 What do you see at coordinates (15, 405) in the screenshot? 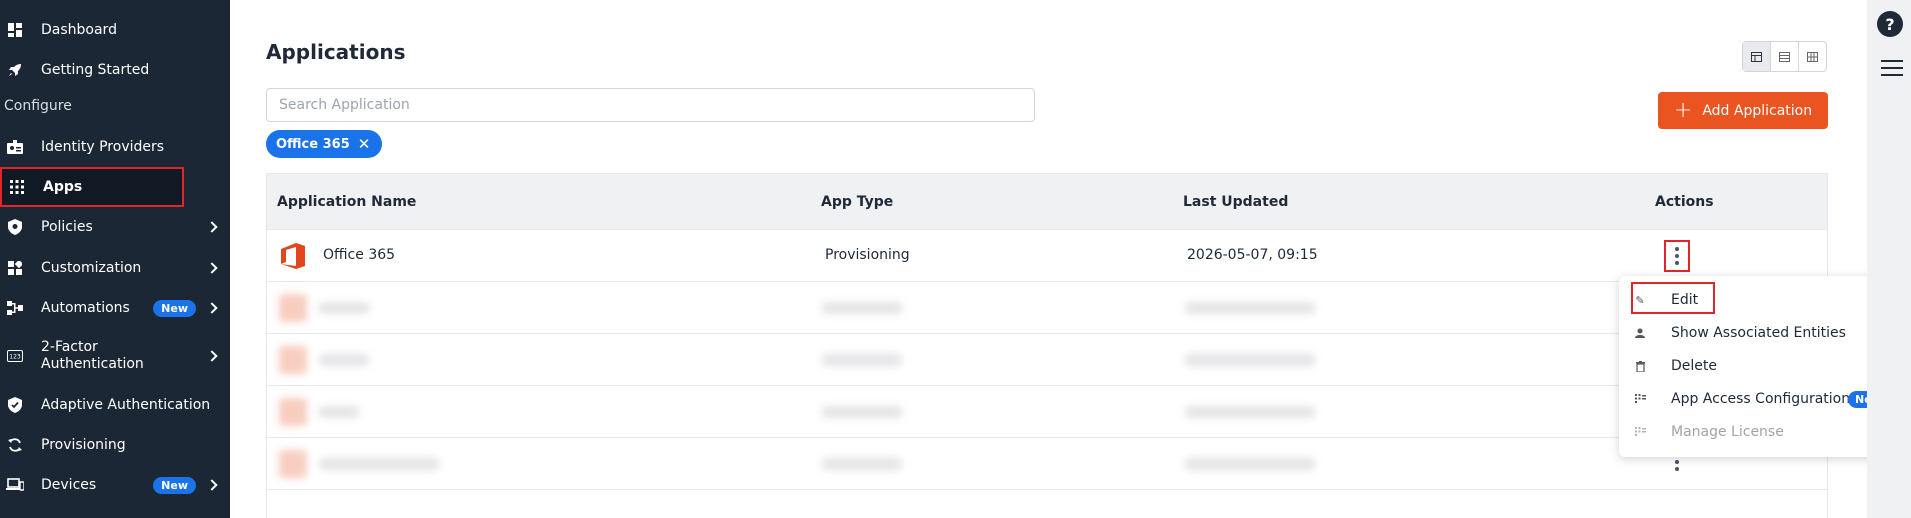
I see `shield-check-icon` at bounding box center [15, 405].